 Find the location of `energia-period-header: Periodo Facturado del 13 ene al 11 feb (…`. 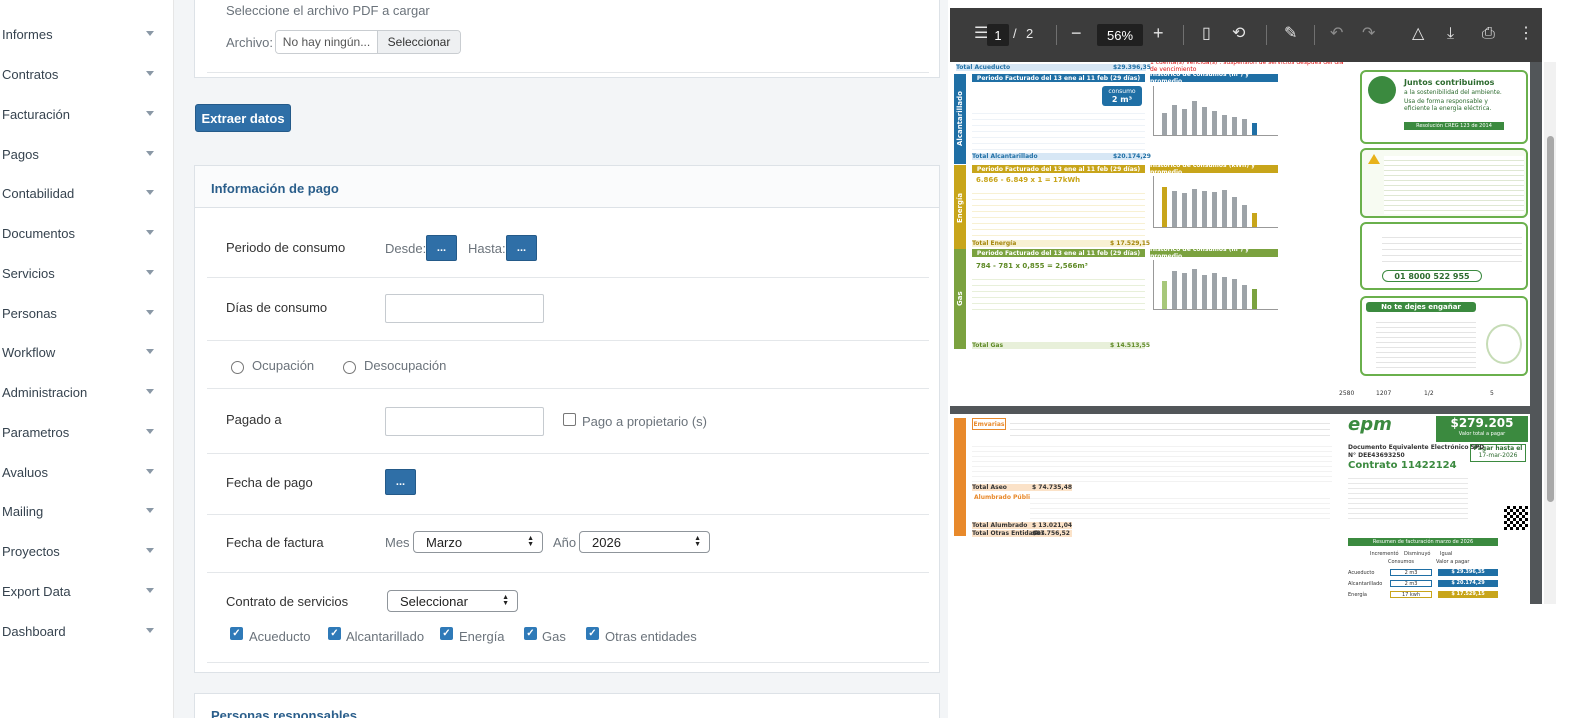

energia-period-header: Periodo Facturado del 13 ene al 11 feb (… is located at coordinates (1058, 169).